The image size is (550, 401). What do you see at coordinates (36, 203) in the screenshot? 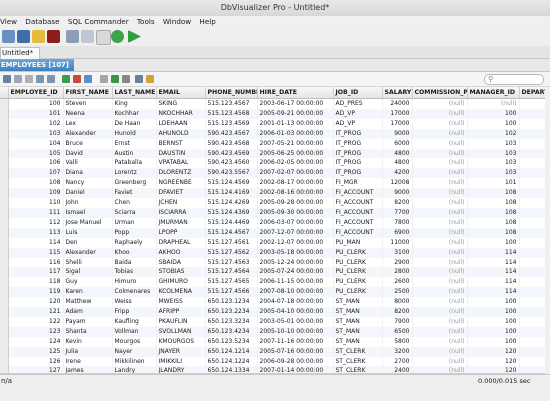
I see `table-cell: 110` at bounding box center [36, 203].